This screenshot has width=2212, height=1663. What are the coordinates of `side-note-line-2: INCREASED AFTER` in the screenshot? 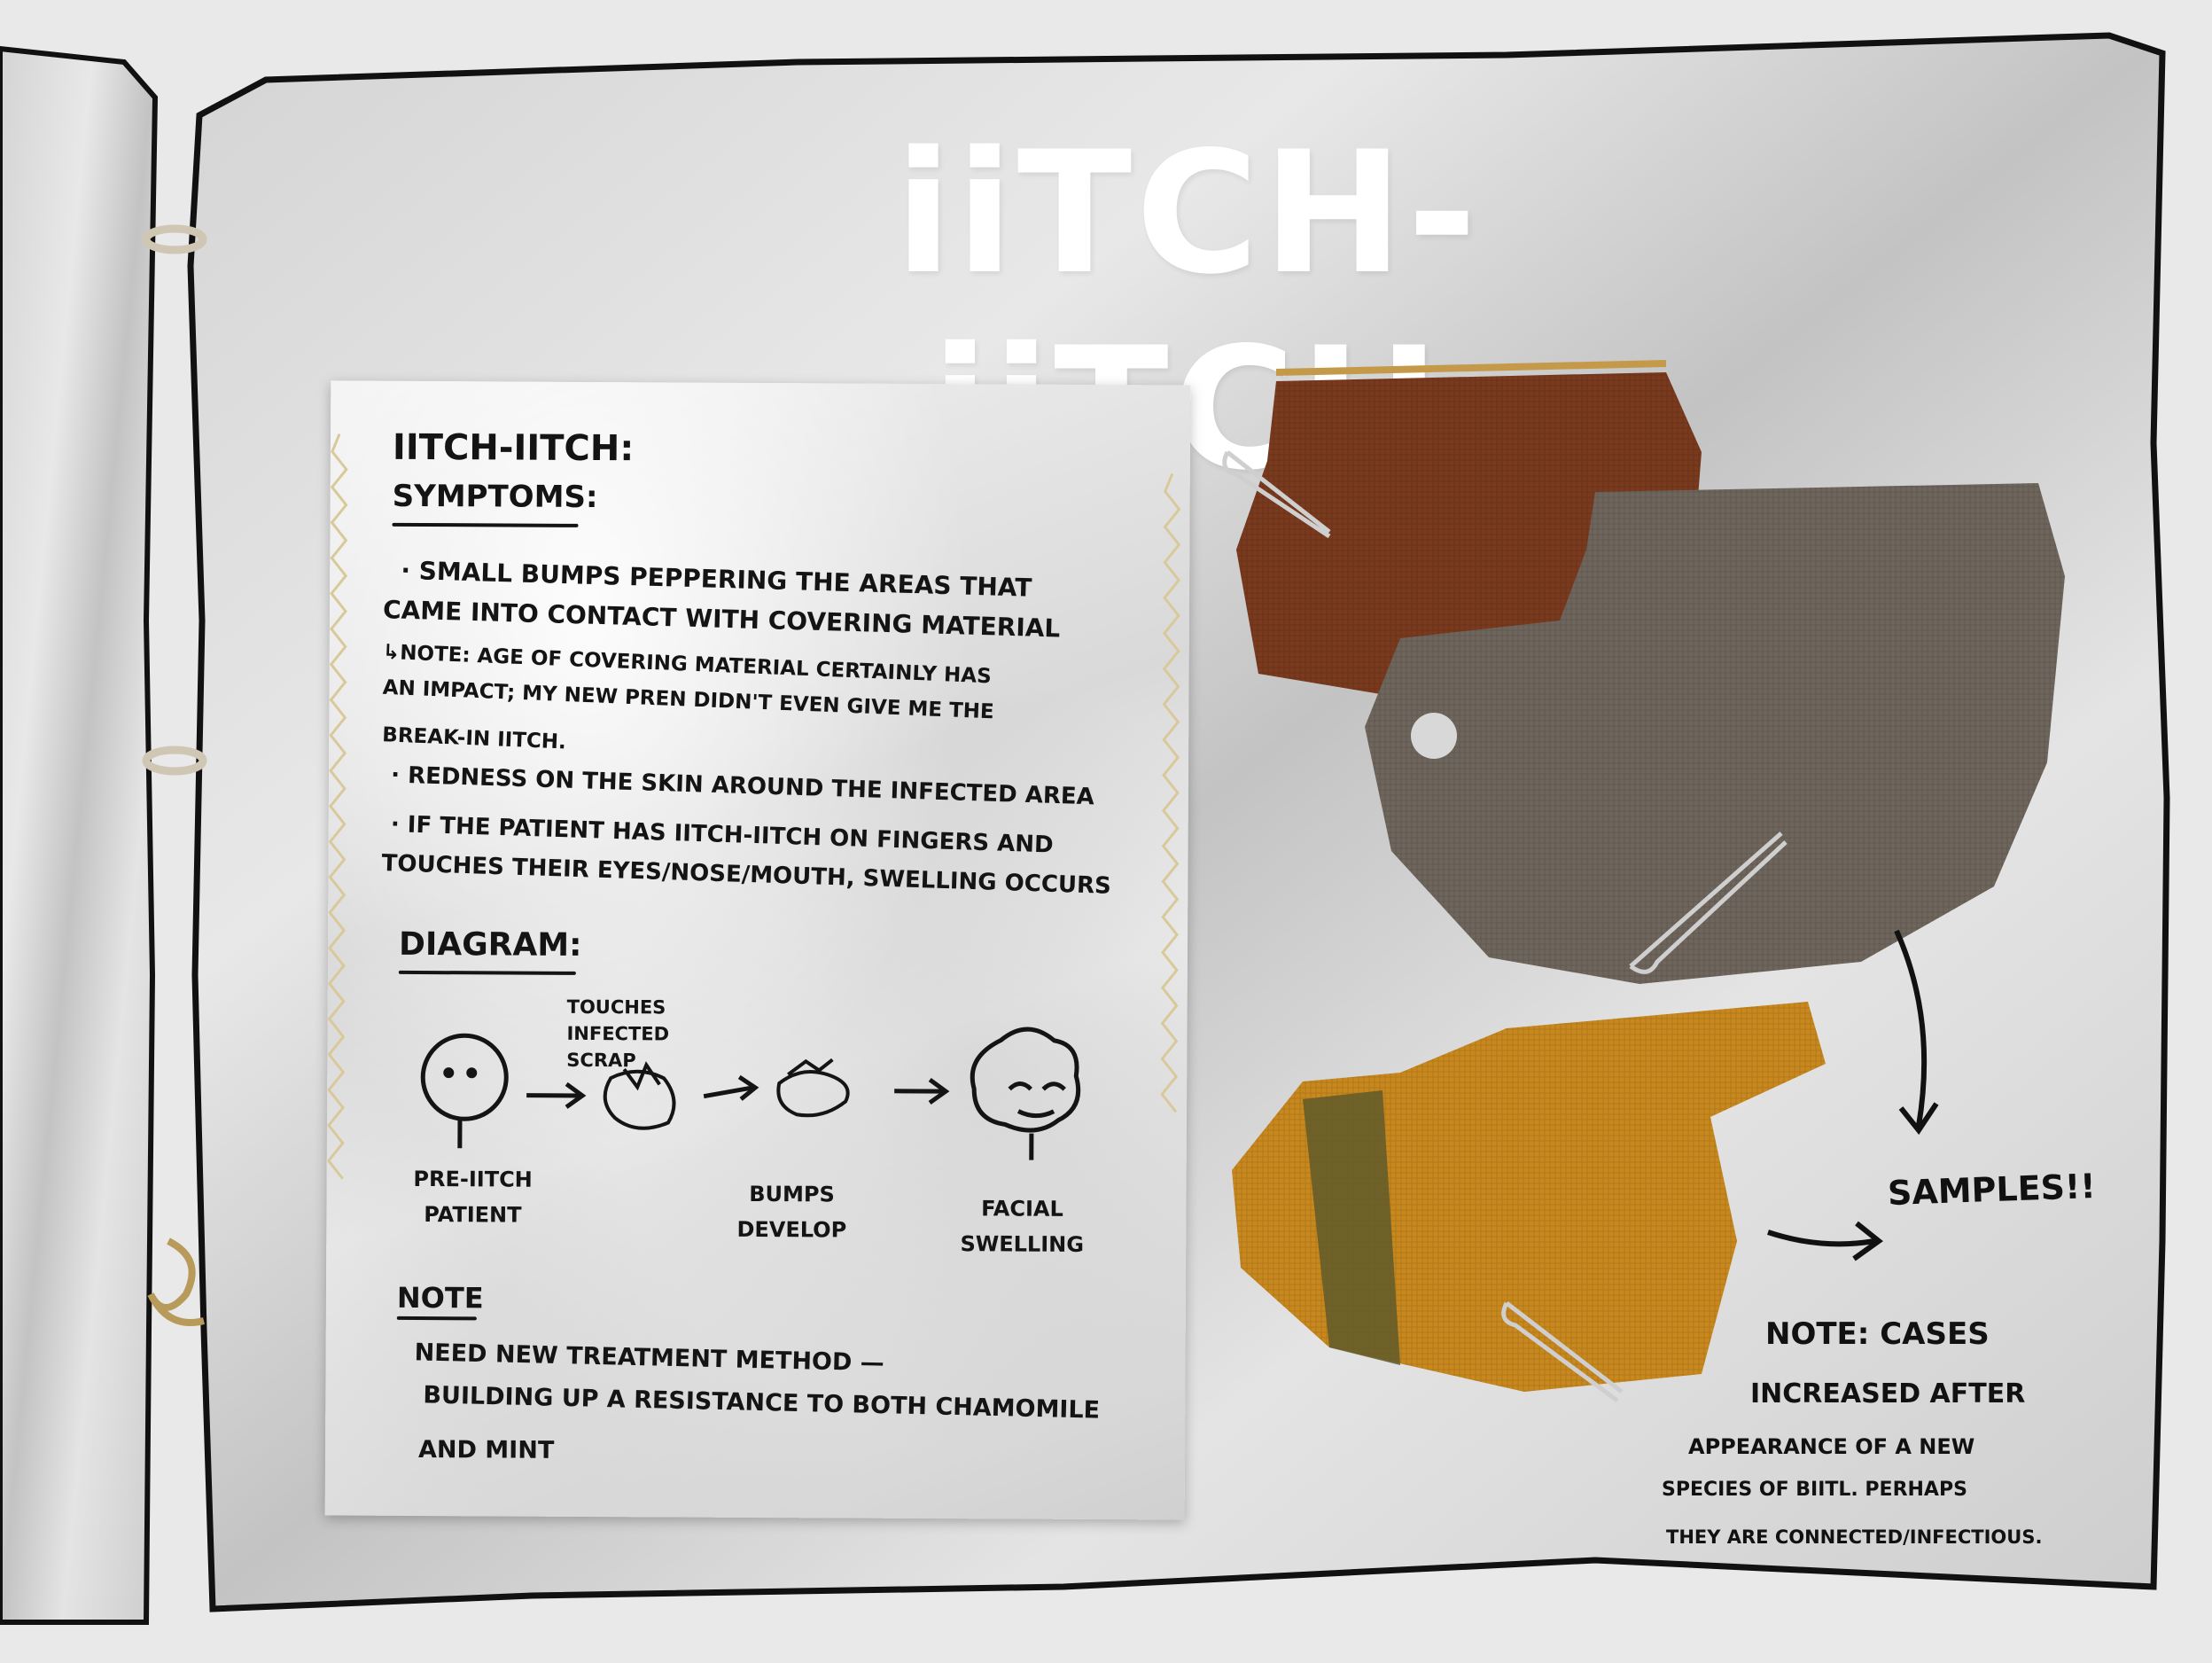 It's located at (1888, 1393).